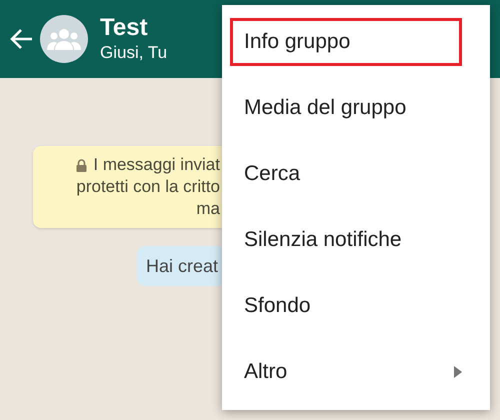 The height and width of the screenshot is (420, 500). Describe the element at coordinates (22, 39) in the screenshot. I see `back-icon` at that location.